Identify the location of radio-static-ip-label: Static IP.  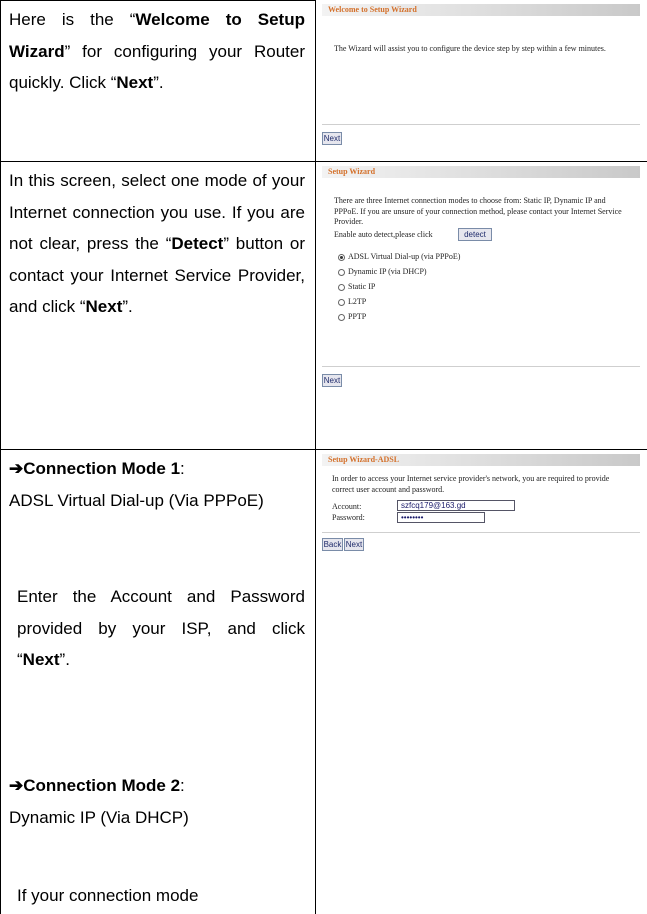
(362, 286).